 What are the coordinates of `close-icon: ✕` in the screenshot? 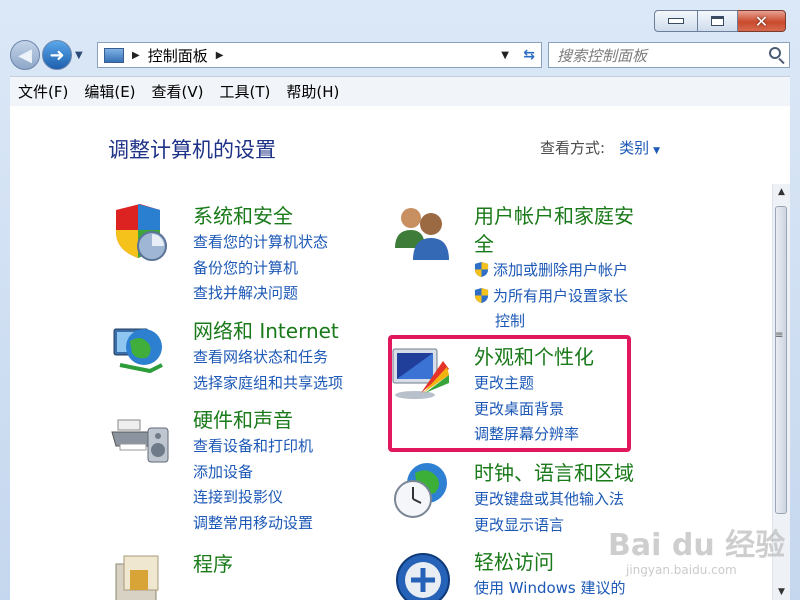 It's located at (761, 21).